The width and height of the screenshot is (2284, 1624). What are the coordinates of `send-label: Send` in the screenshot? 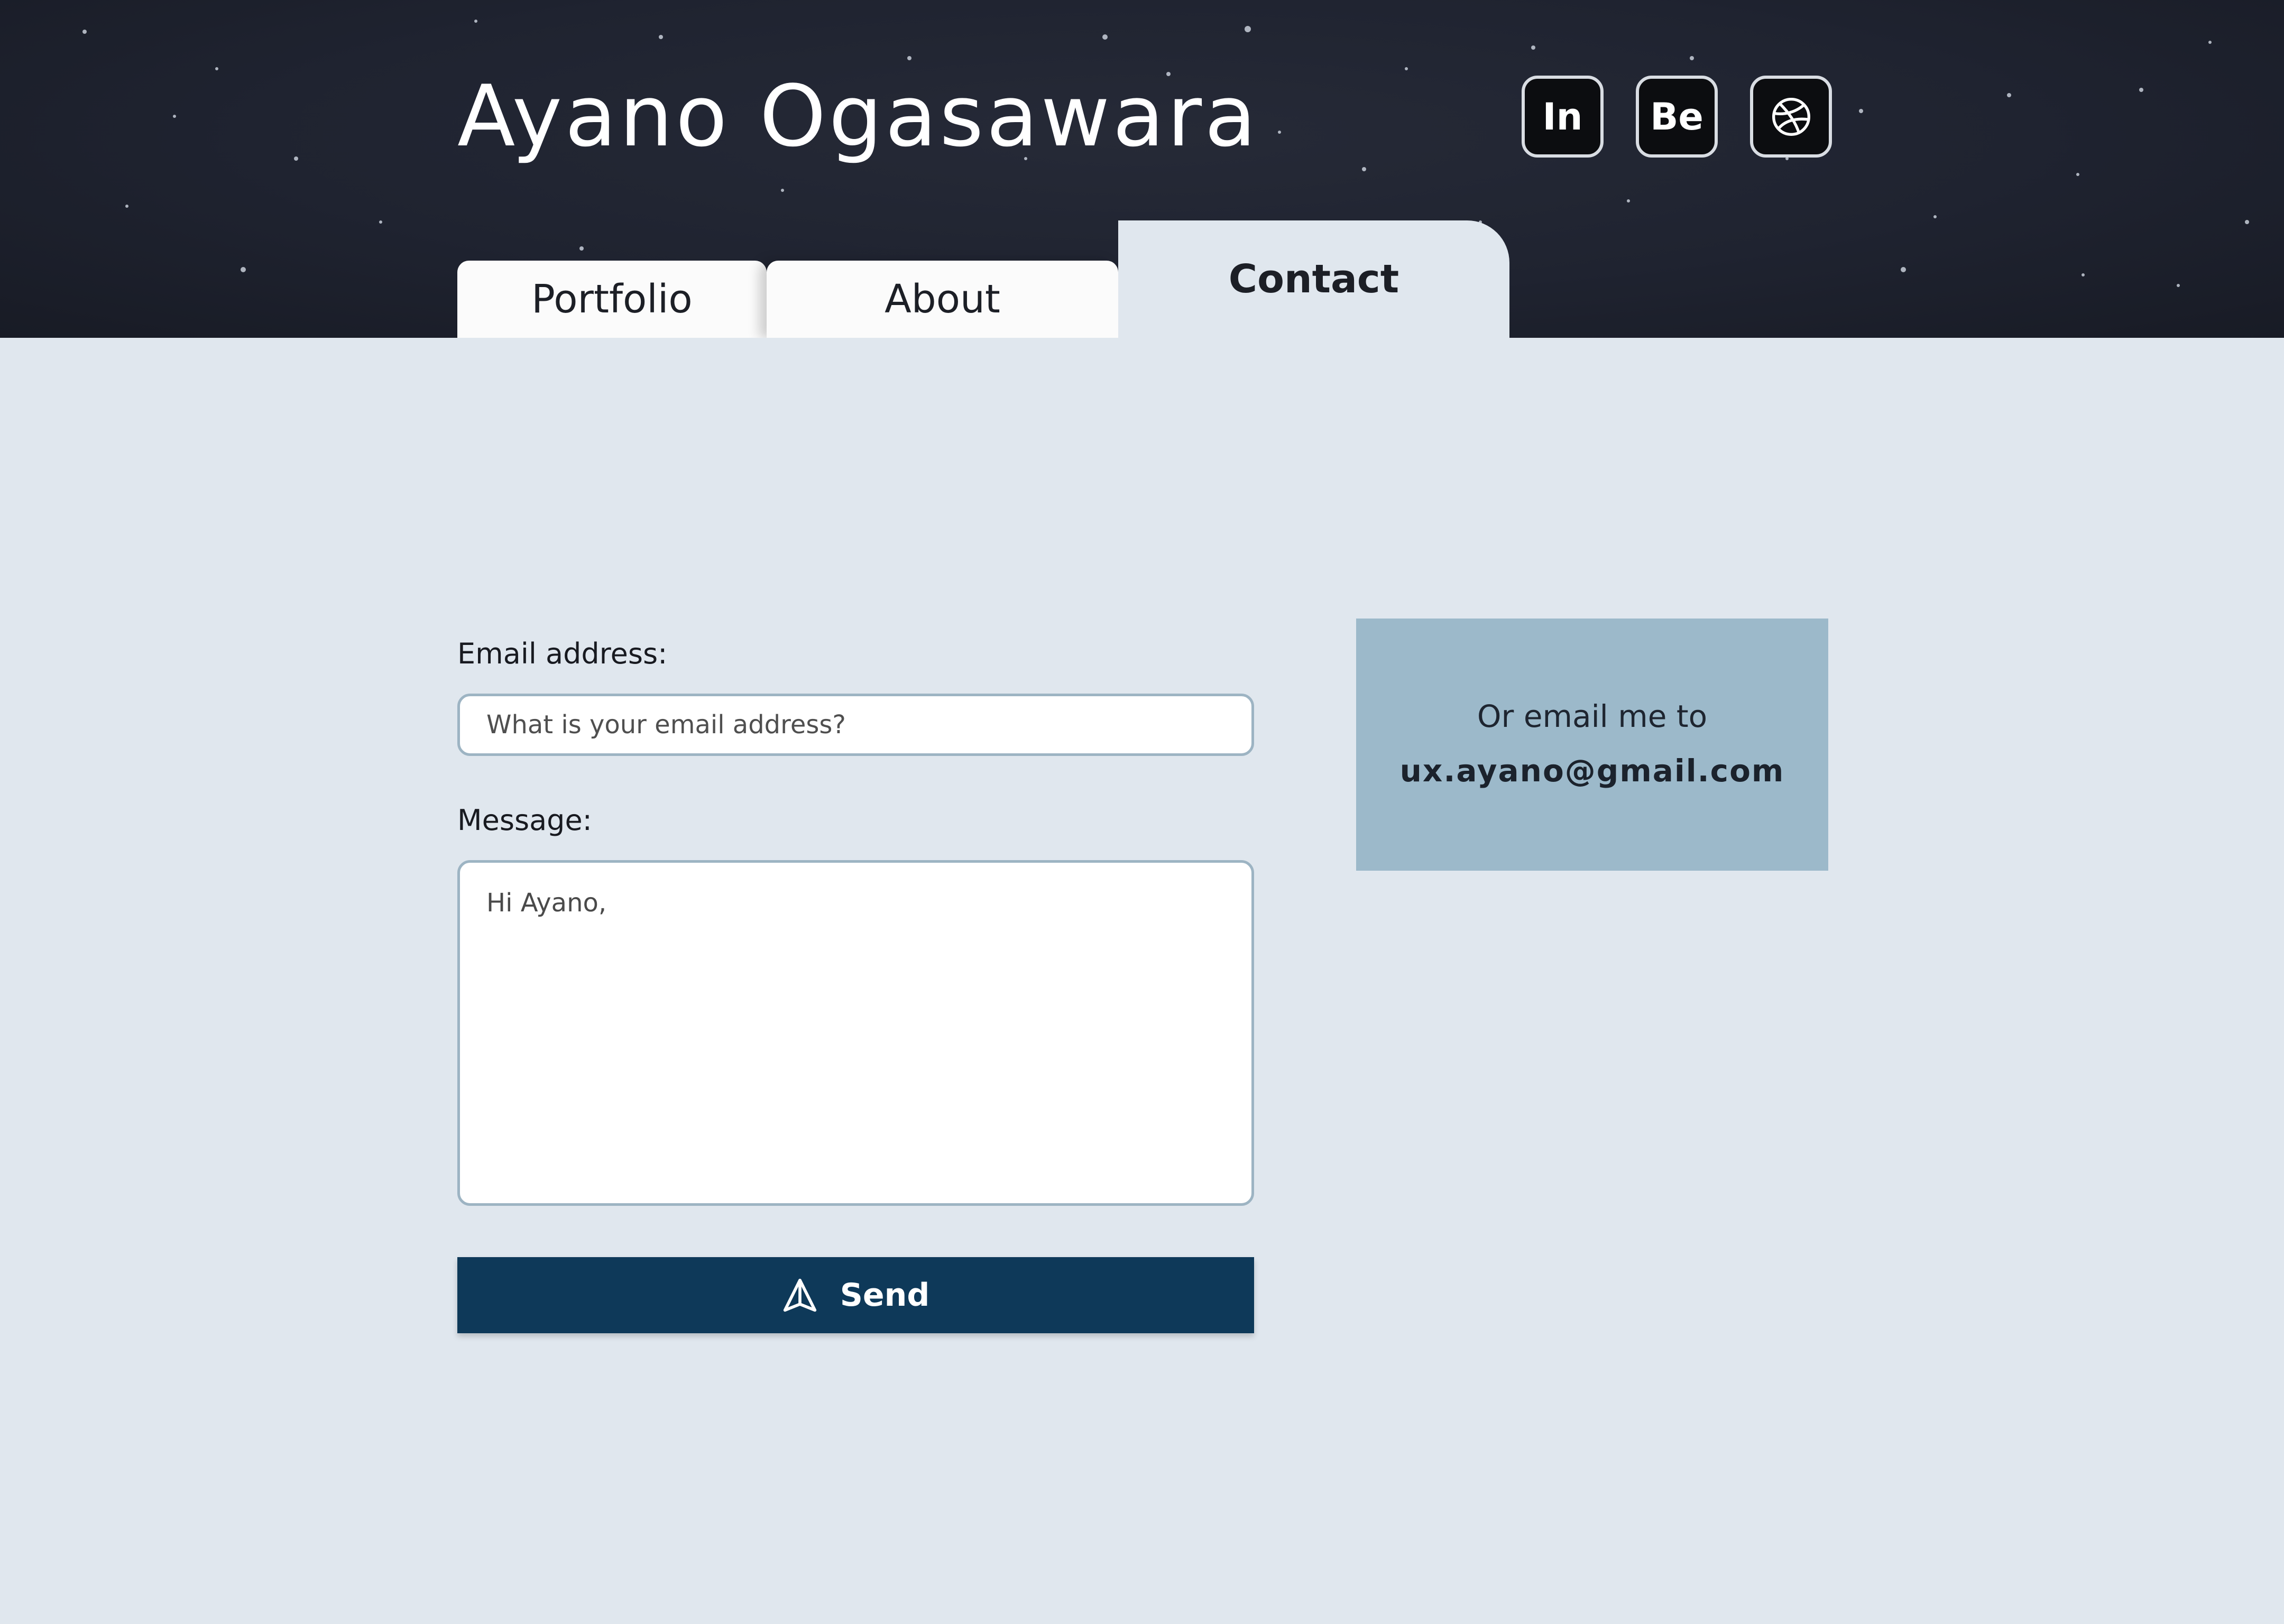 It's located at (885, 1295).